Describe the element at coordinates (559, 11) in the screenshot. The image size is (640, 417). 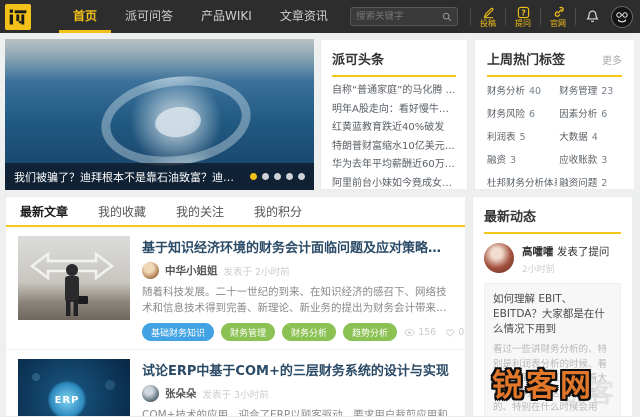
I see `link-icon` at that location.